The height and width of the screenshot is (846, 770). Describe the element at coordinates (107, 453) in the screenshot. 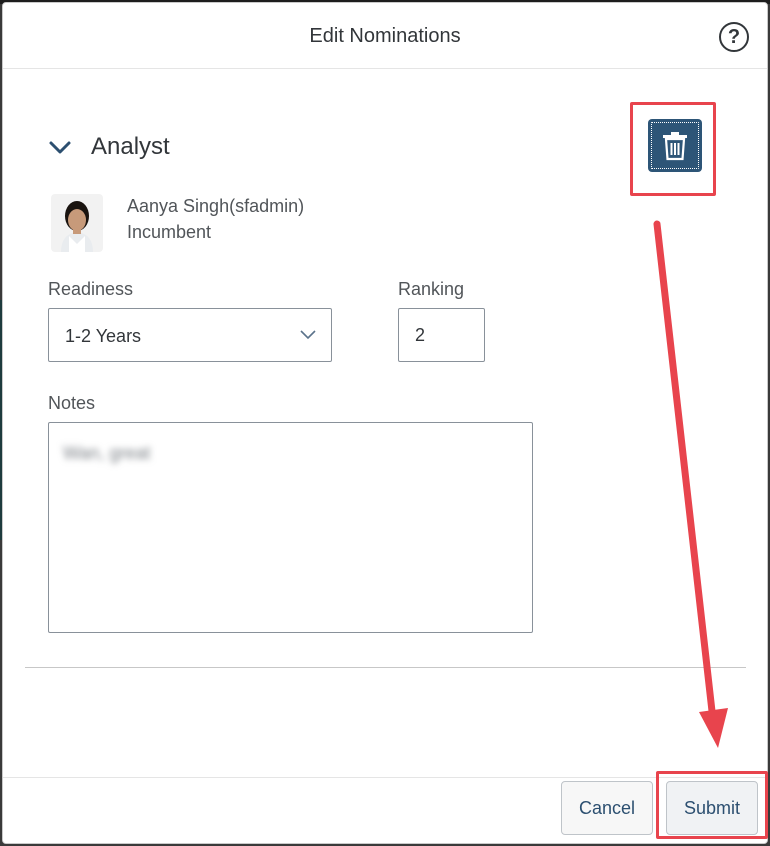

I see `notes-value: Wan, great` at that location.